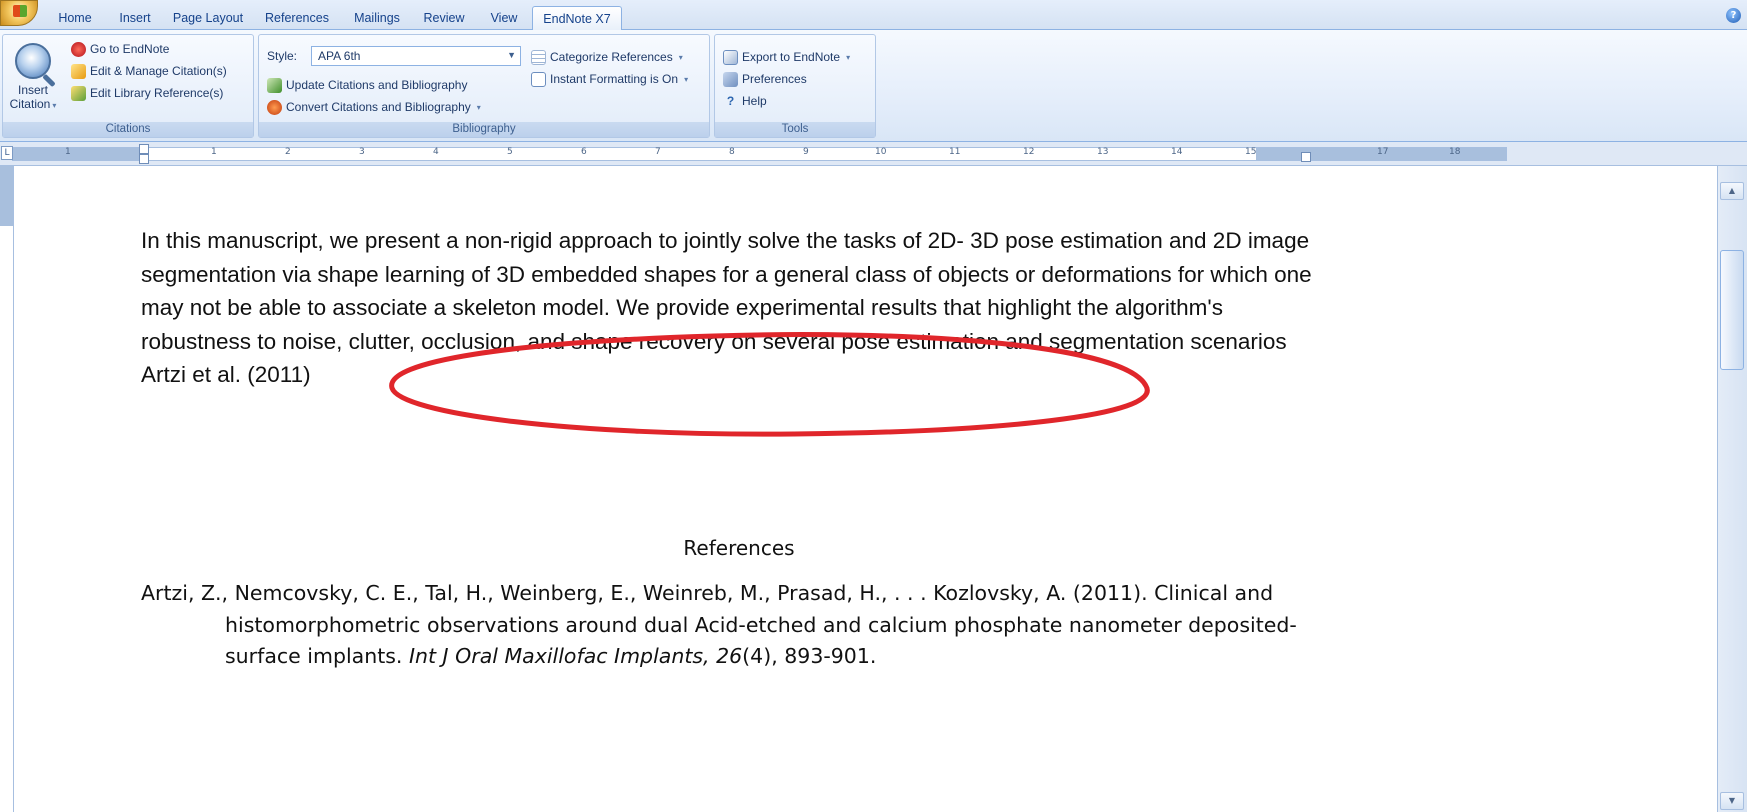  What do you see at coordinates (1733, 15) in the screenshot?
I see `help-icon: ?` at bounding box center [1733, 15].